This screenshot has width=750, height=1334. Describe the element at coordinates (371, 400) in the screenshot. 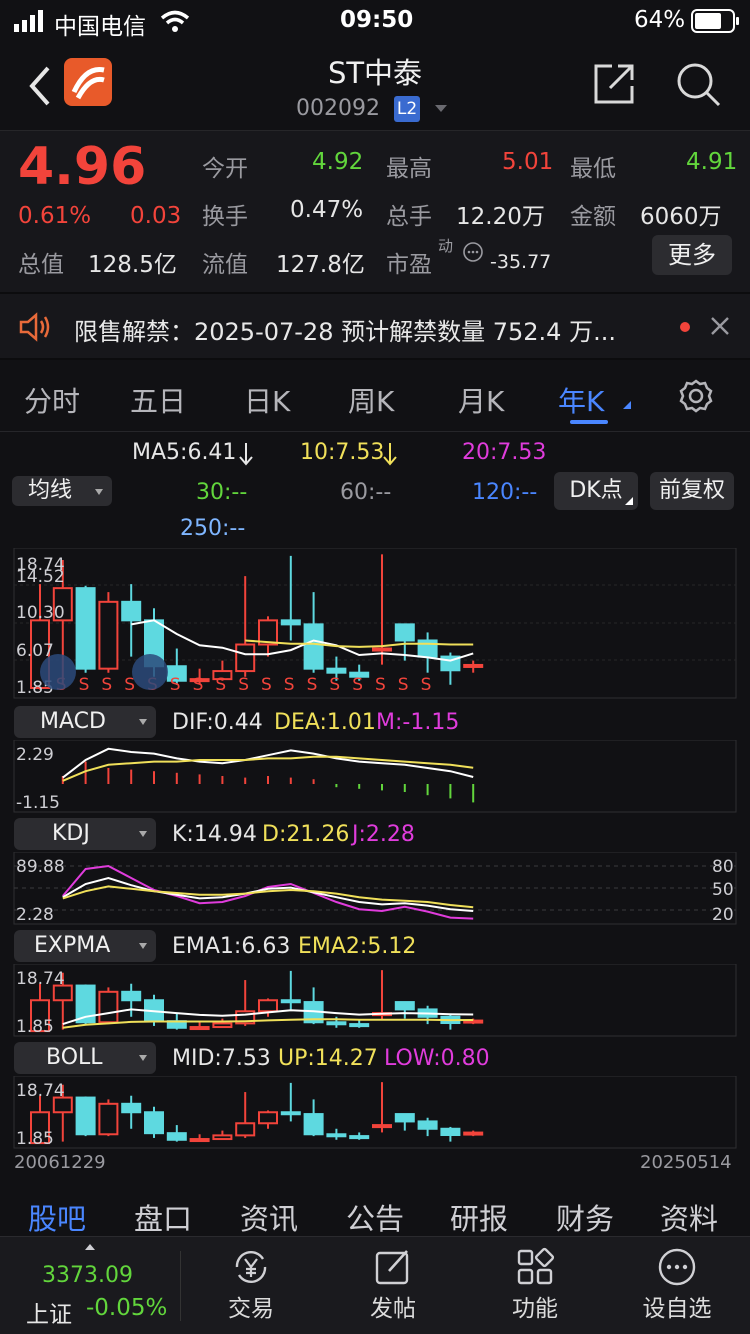

I see `tab-weekly-k: 周K` at that location.